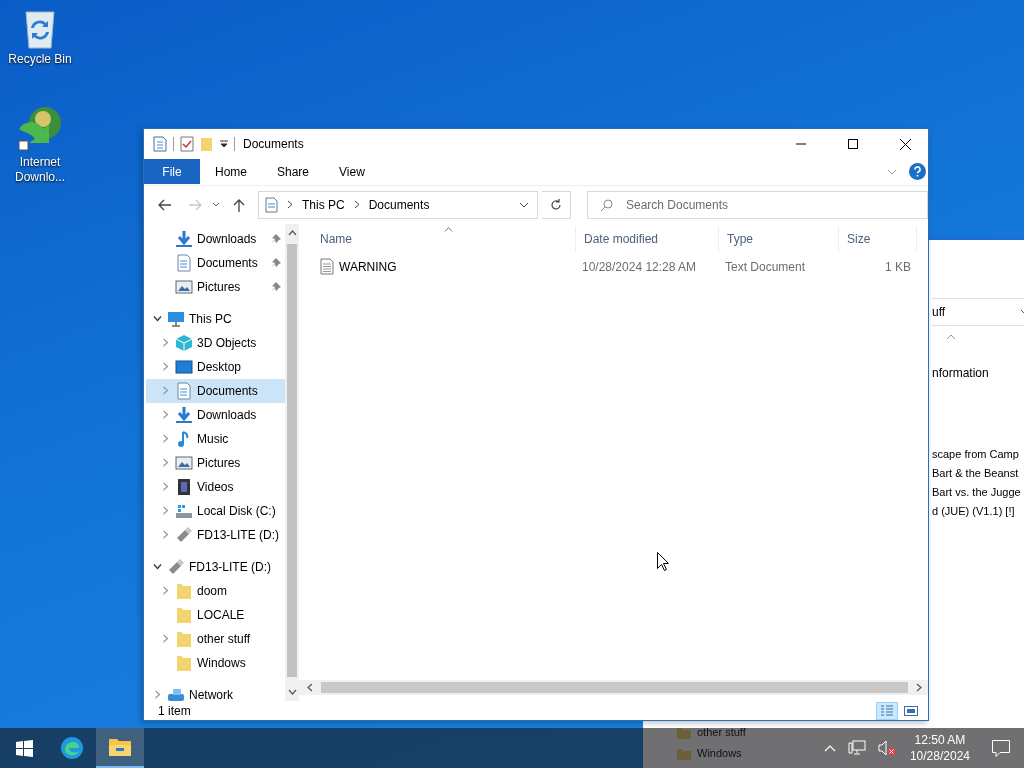 The width and height of the screenshot is (1024, 768). Describe the element at coordinates (978, 511) in the screenshot. I see `list-item: d (JUE) (V1.1) [!]` at that location.